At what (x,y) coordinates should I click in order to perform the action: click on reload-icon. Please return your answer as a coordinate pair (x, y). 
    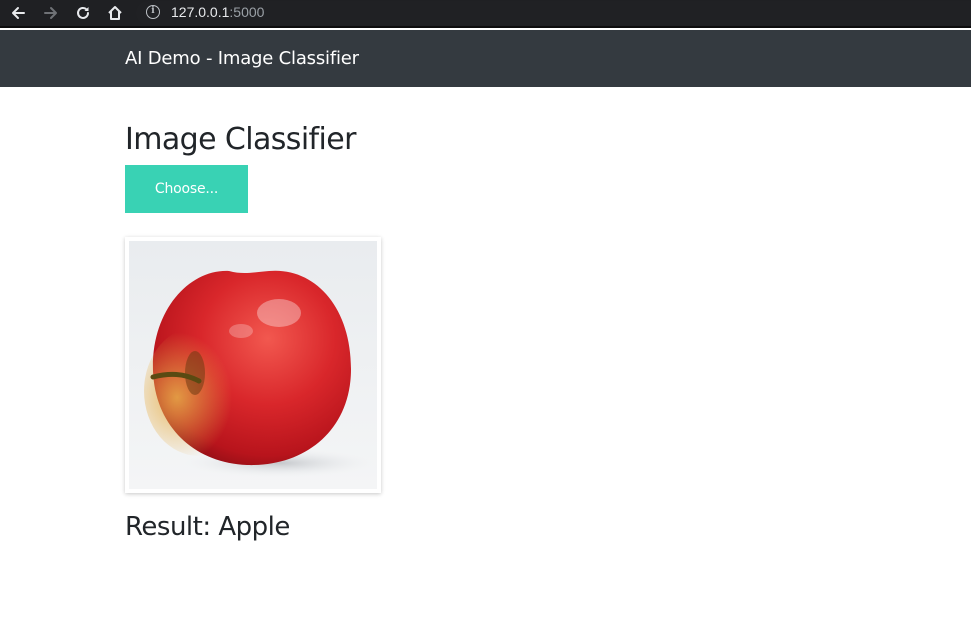
    Looking at the image, I should click on (83, 13).